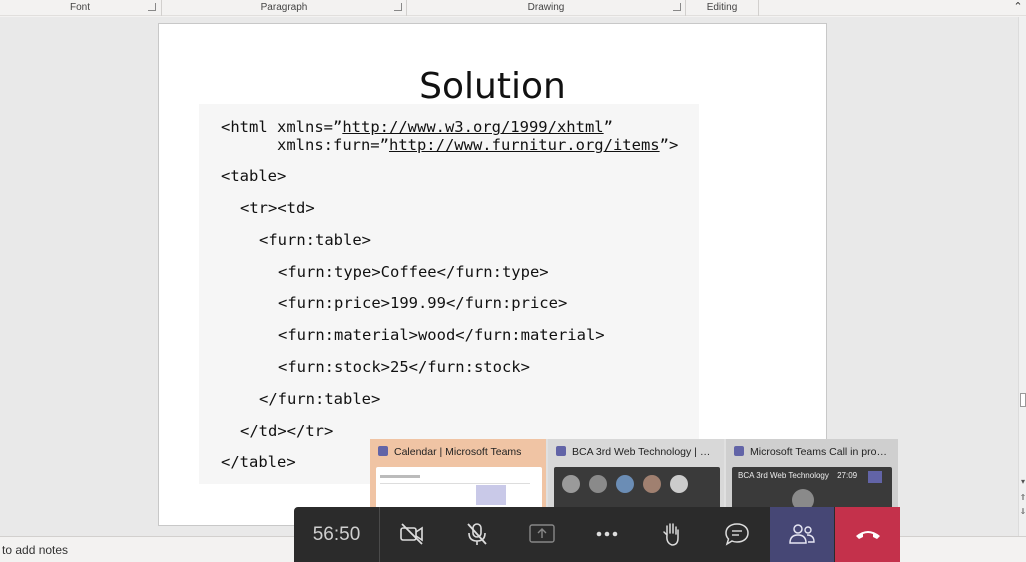 The image size is (1026, 562). Describe the element at coordinates (812, 488) in the screenshot. I see `thumbnail-preview: BCA 3rd Web Technology 27:09` at that location.